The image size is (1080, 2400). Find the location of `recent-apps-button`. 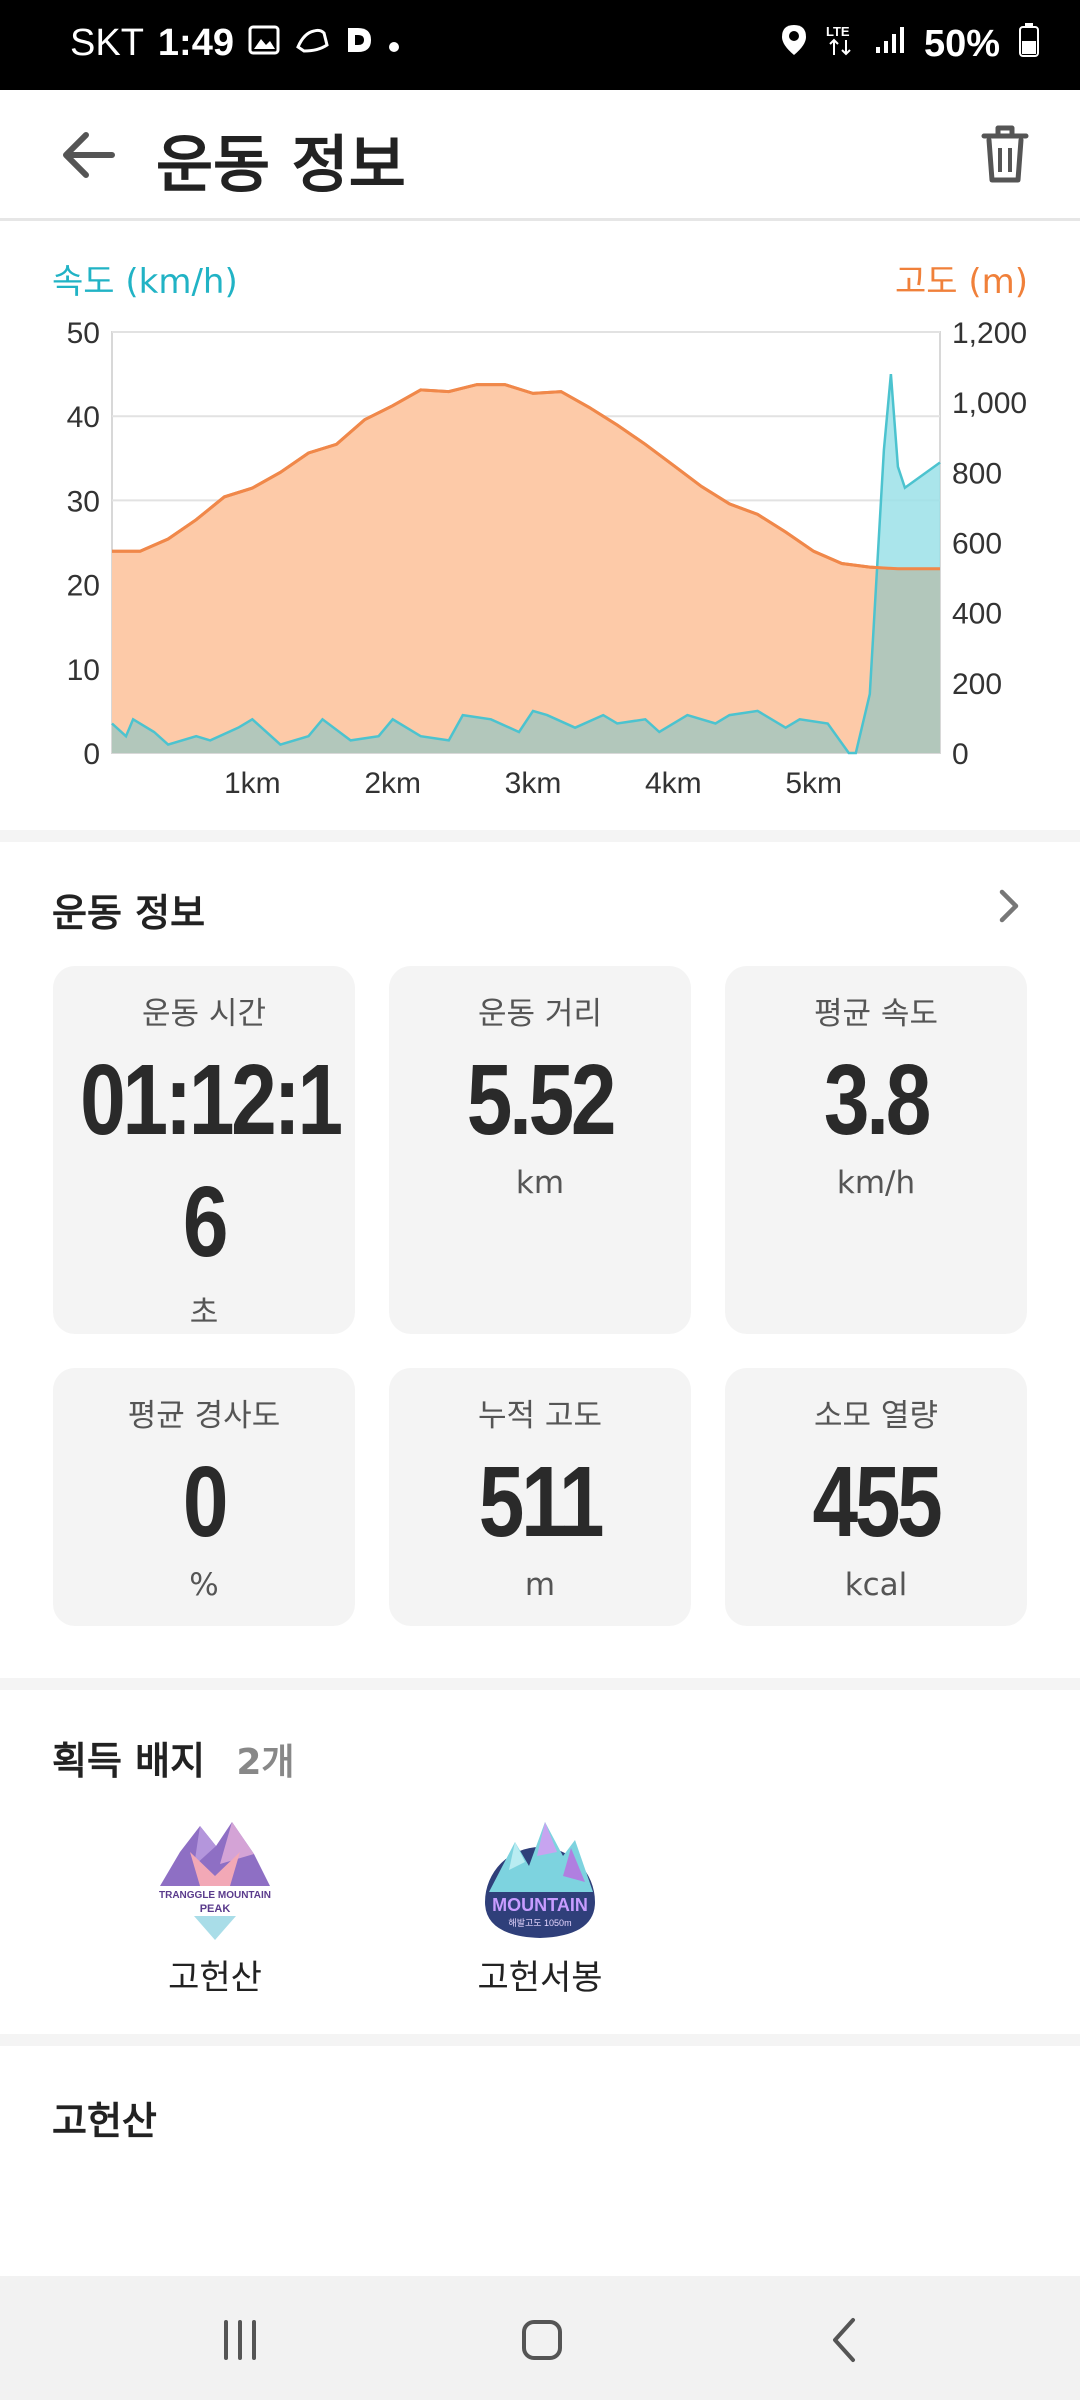

recent-apps-button is located at coordinates (240, 2340).